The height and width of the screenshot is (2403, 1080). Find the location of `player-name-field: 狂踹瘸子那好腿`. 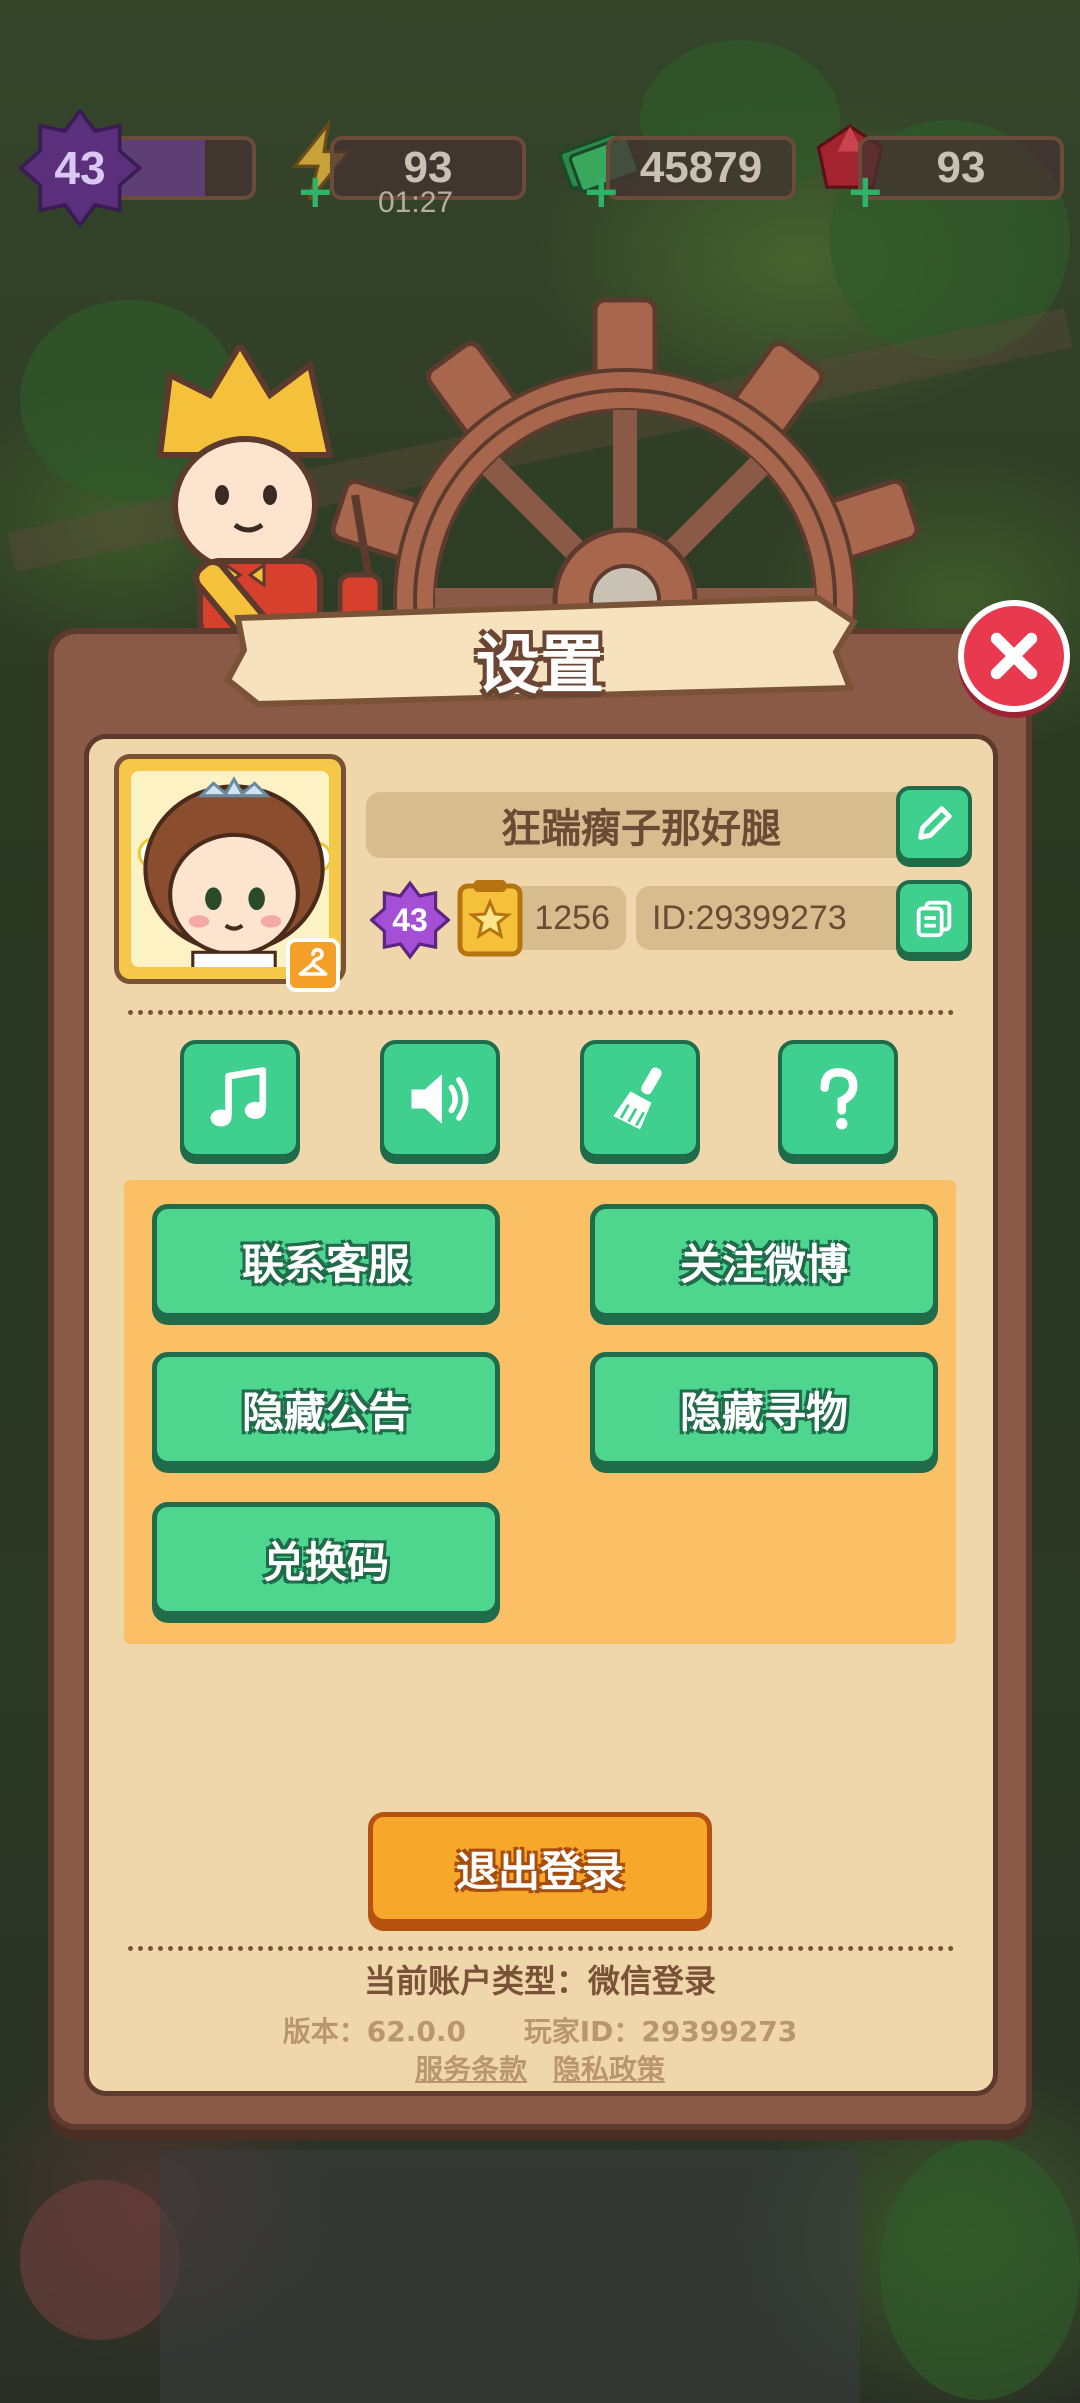

player-name-field: 狂踹瘸子那好腿 is located at coordinates (641, 825).